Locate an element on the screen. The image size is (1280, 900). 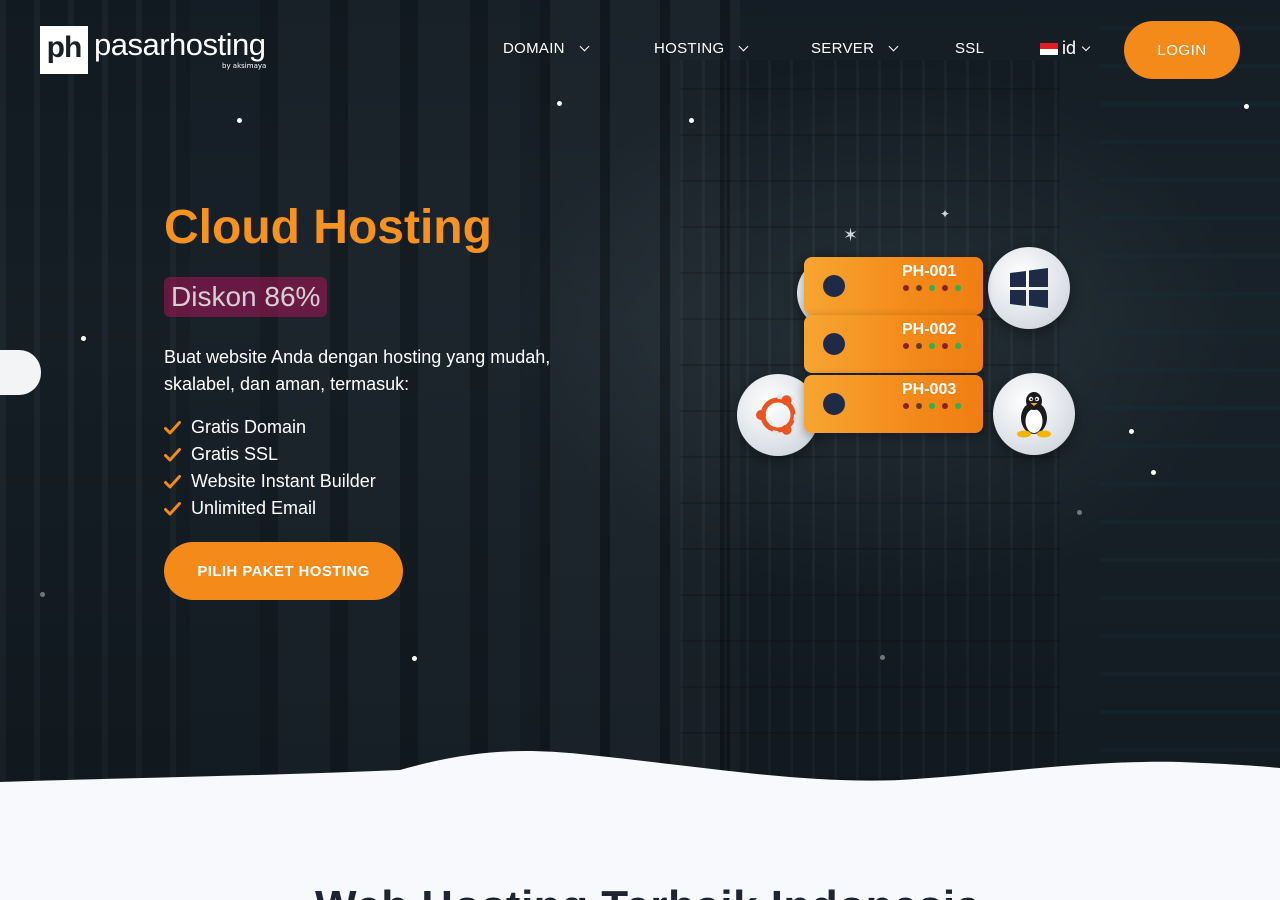
logo-mark: ph is located at coordinates (64, 50).